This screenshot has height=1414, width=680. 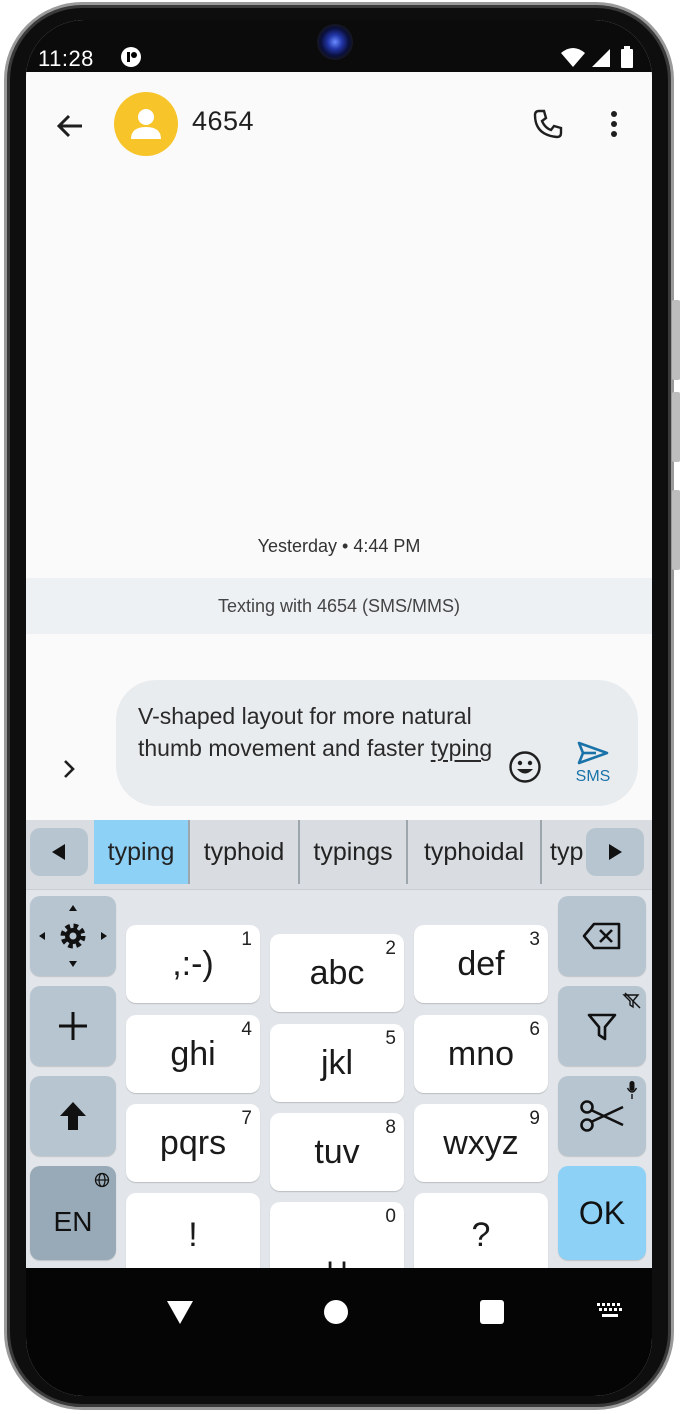 I want to click on nav-back-button, so click(x=180, y=1312).